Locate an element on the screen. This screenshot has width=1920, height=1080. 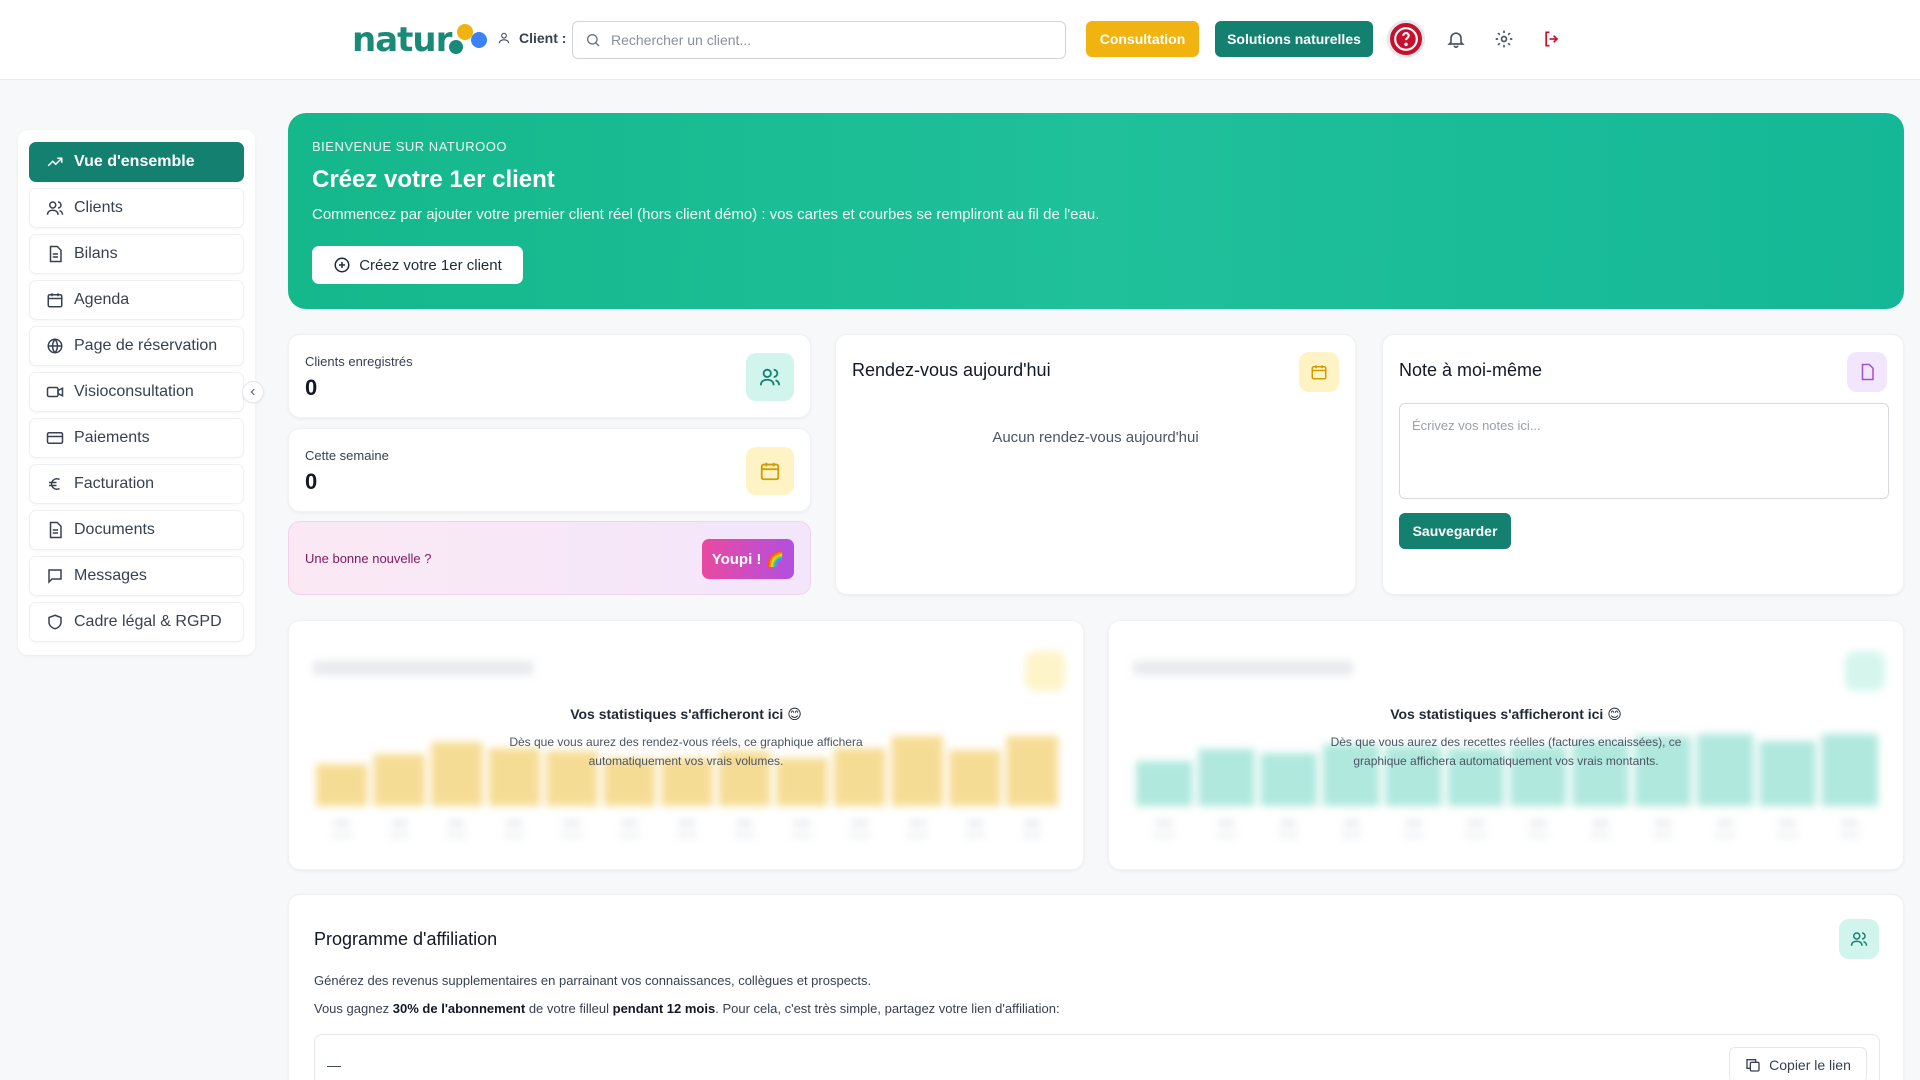
sidebar-item-visioconsultation: Visioconsultation is located at coordinates (136, 392).